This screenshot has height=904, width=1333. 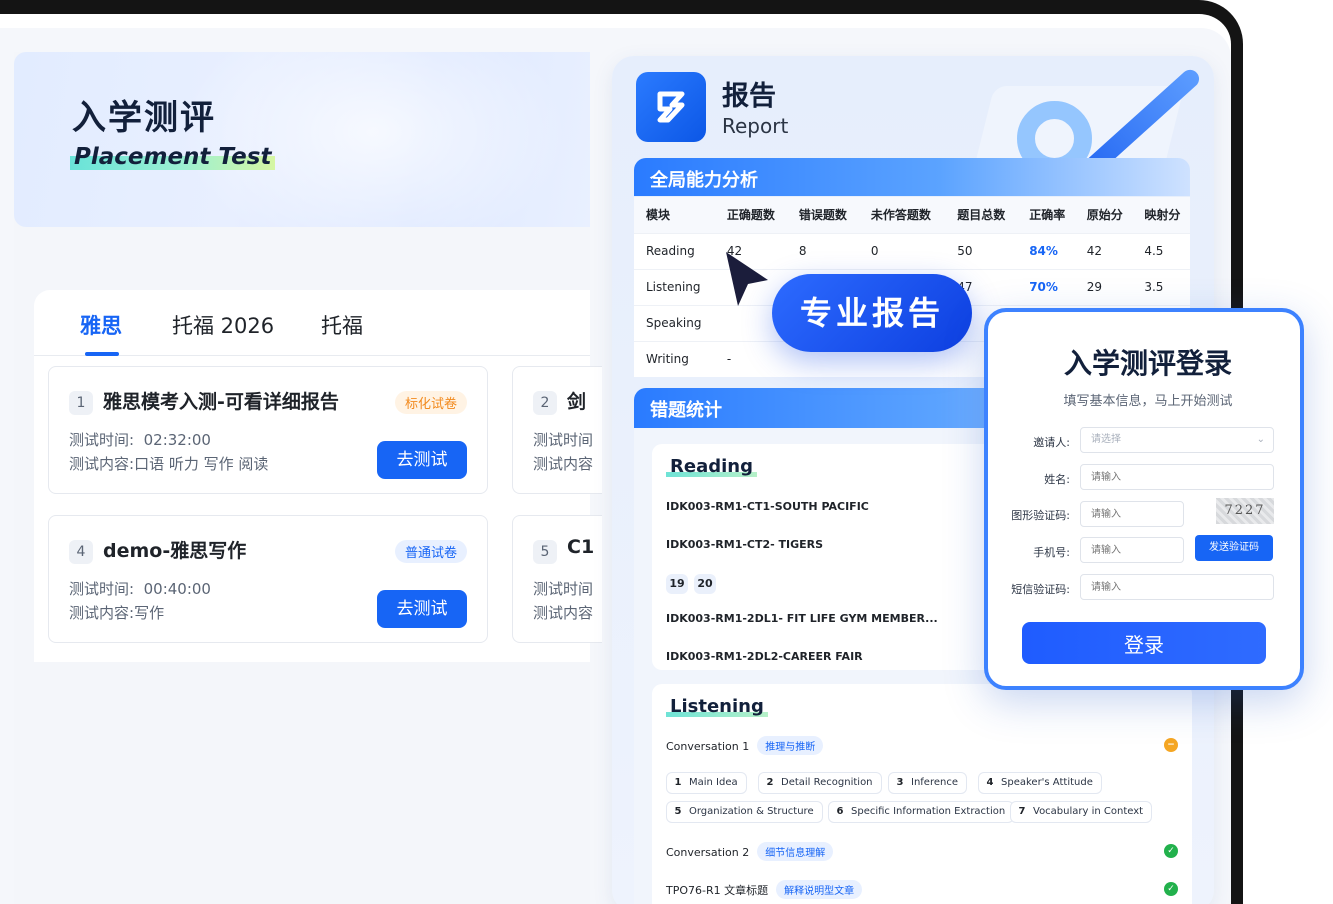 I want to click on test-content-label: 测试内容, so click(x=563, y=464).